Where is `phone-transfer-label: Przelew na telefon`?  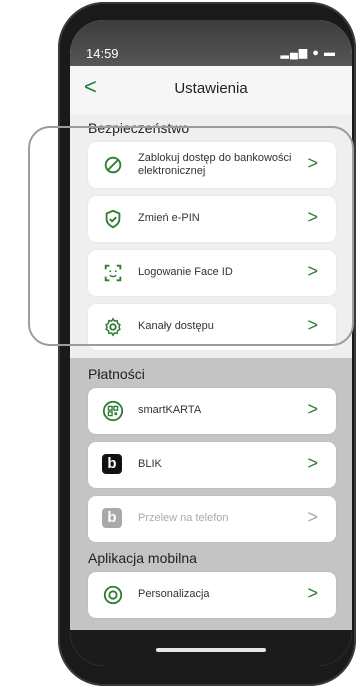 phone-transfer-label: Przelew na telefon is located at coordinates (183, 518).